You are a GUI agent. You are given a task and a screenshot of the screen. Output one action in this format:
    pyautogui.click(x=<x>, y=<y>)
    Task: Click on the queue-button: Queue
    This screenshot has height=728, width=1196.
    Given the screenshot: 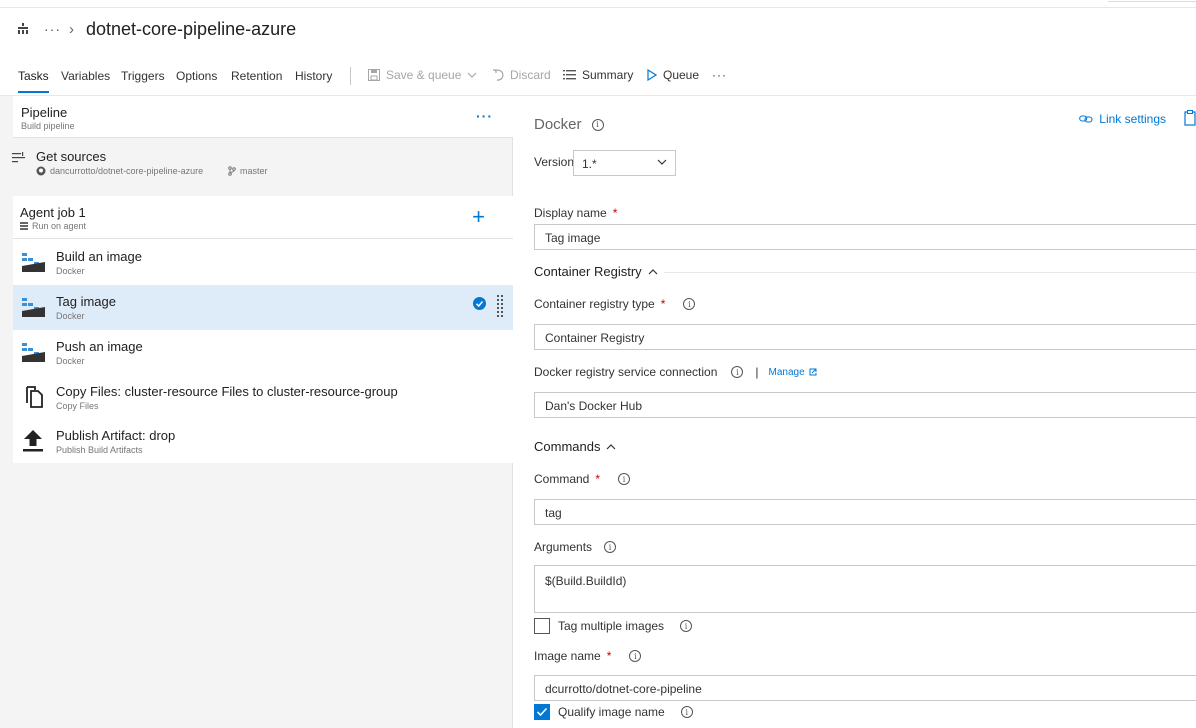 What is the action you would take?
    pyautogui.click(x=673, y=75)
    